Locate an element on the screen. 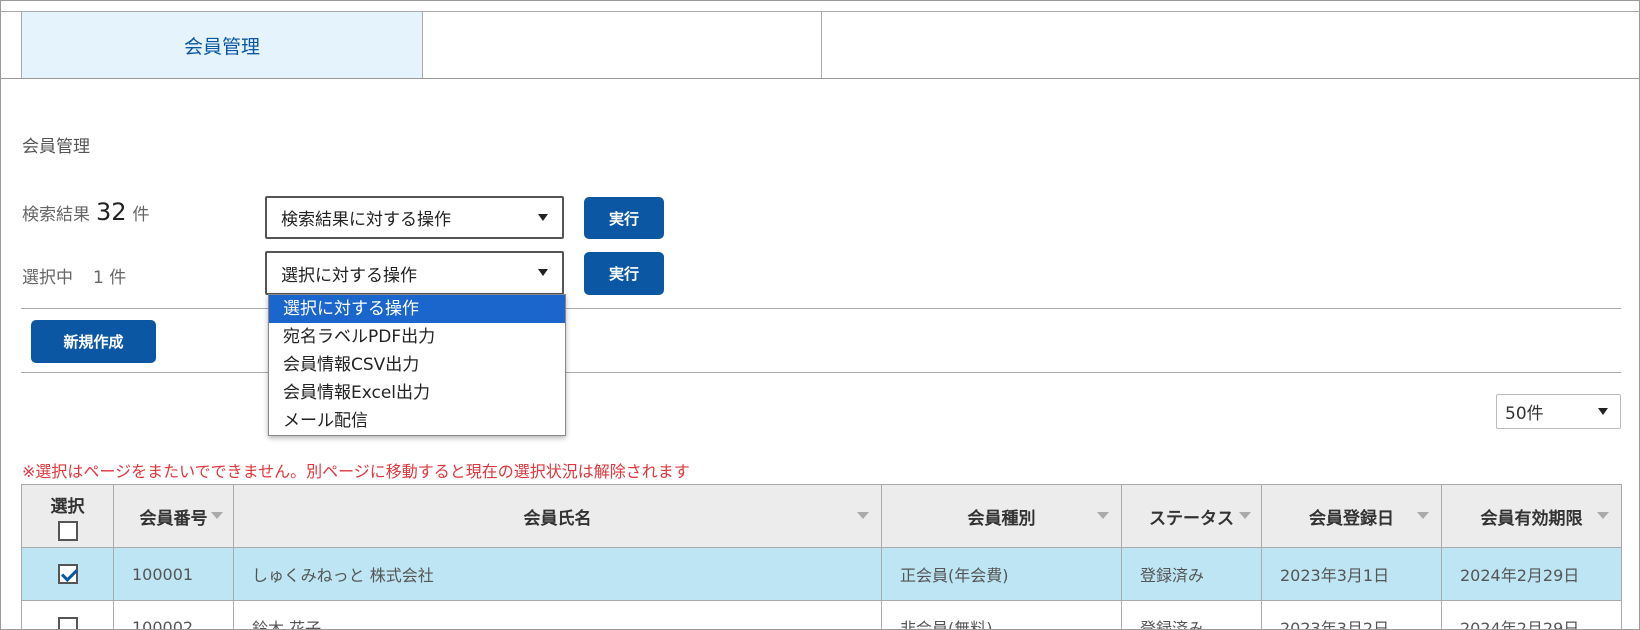 The height and width of the screenshot is (630, 1640). header-label: ステータス is located at coordinates (1191, 518).